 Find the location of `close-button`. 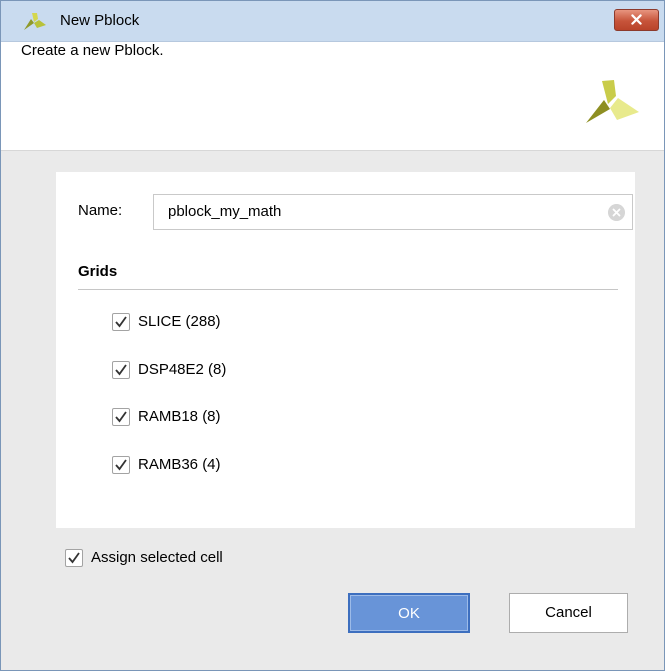

close-button is located at coordinates (636, 20).